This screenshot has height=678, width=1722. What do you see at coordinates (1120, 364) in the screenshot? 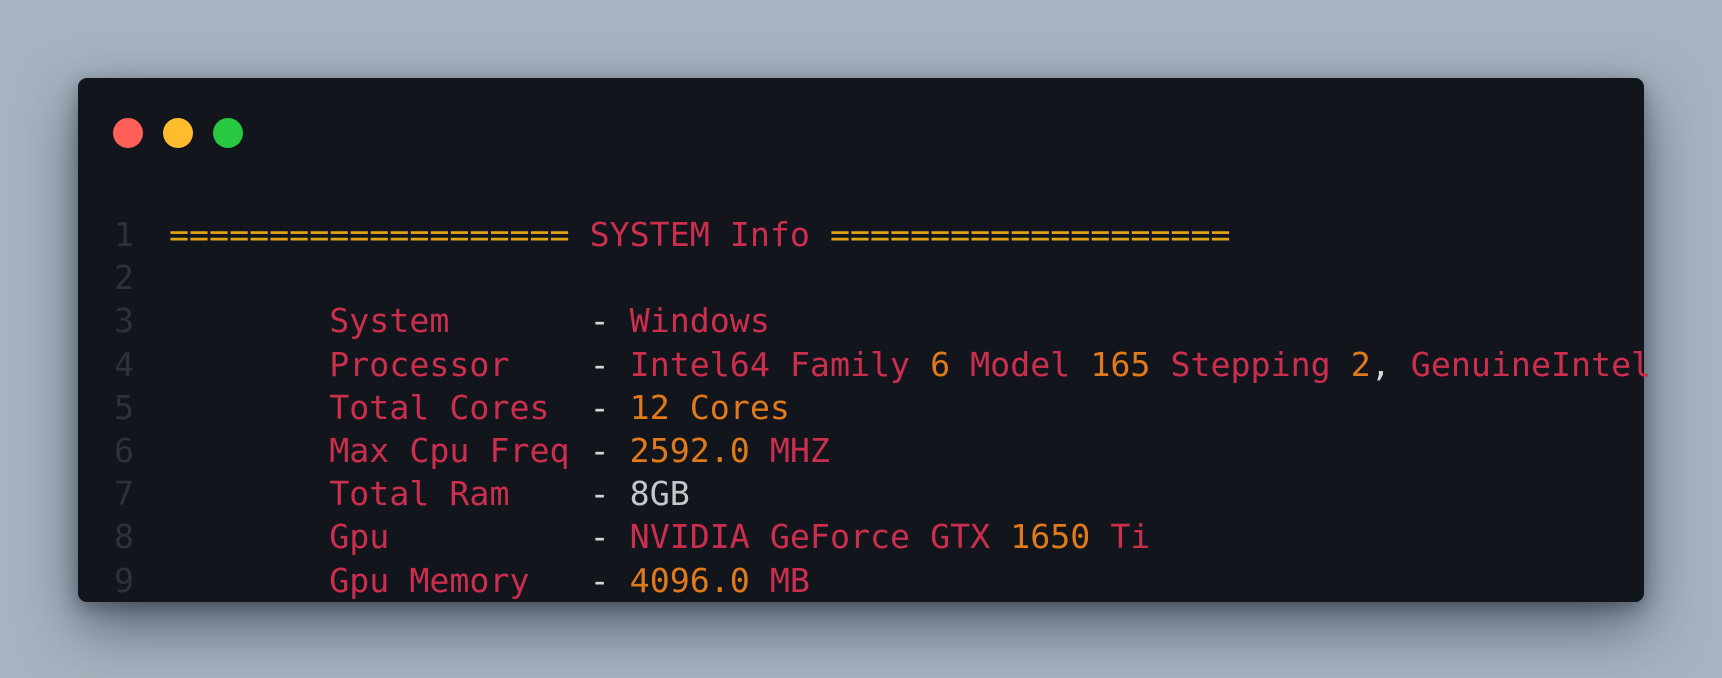
I see `token-number: 165` at bounding box center [1120, 364].